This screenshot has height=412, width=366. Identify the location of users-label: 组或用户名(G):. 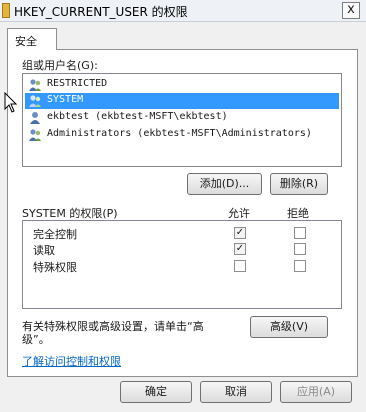
(60, 65).